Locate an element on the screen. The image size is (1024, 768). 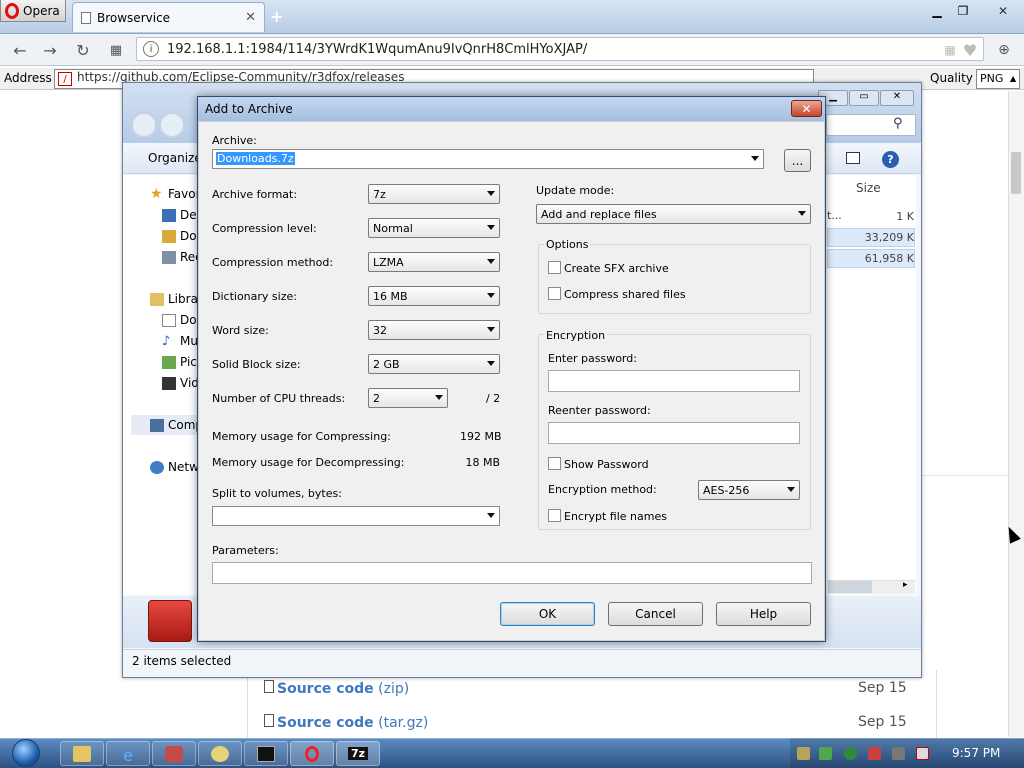
dialog-title: Add to Archive is located at coordinates (249, 109).